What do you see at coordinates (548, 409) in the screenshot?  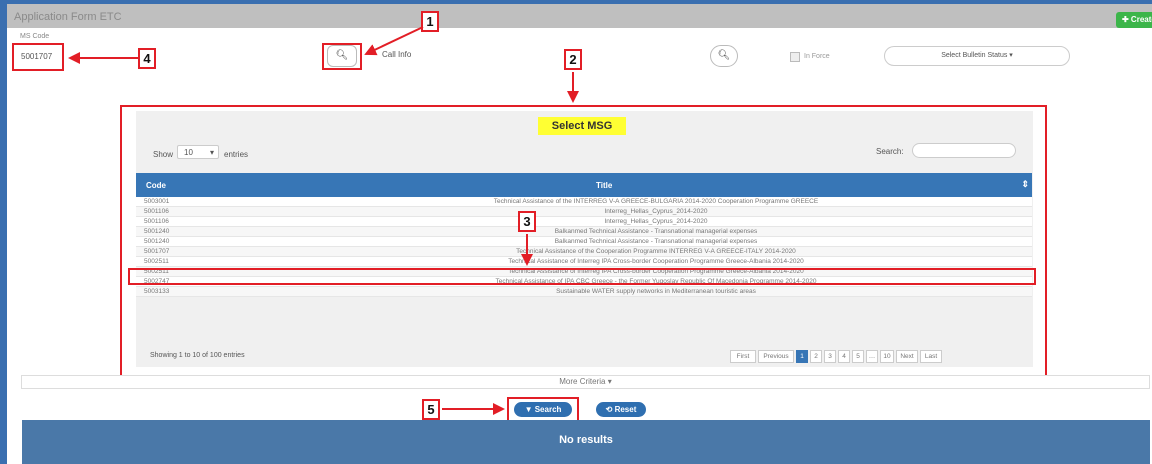 I see `search-button-label: Search` at bounding box center [548, 409].